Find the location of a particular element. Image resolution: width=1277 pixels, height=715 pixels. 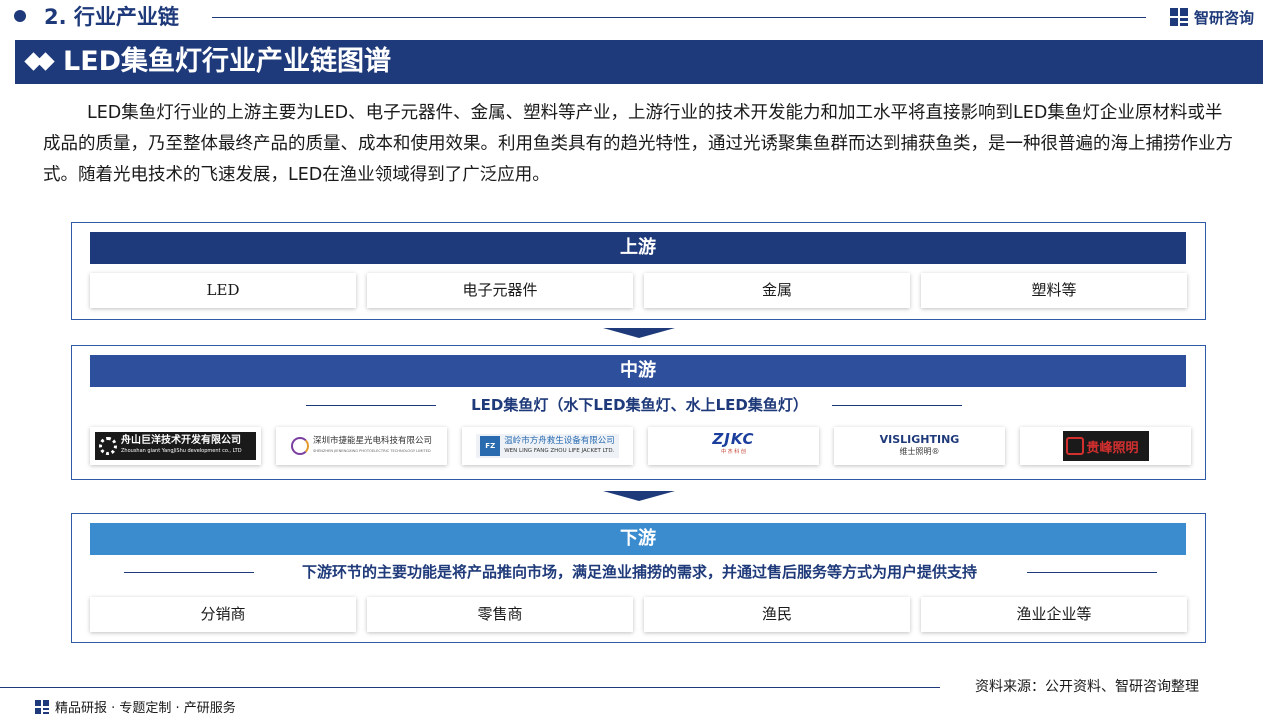

data-source: 资料来源：公开资料、智研咨询整理 is located at coordinates (1087, 687).